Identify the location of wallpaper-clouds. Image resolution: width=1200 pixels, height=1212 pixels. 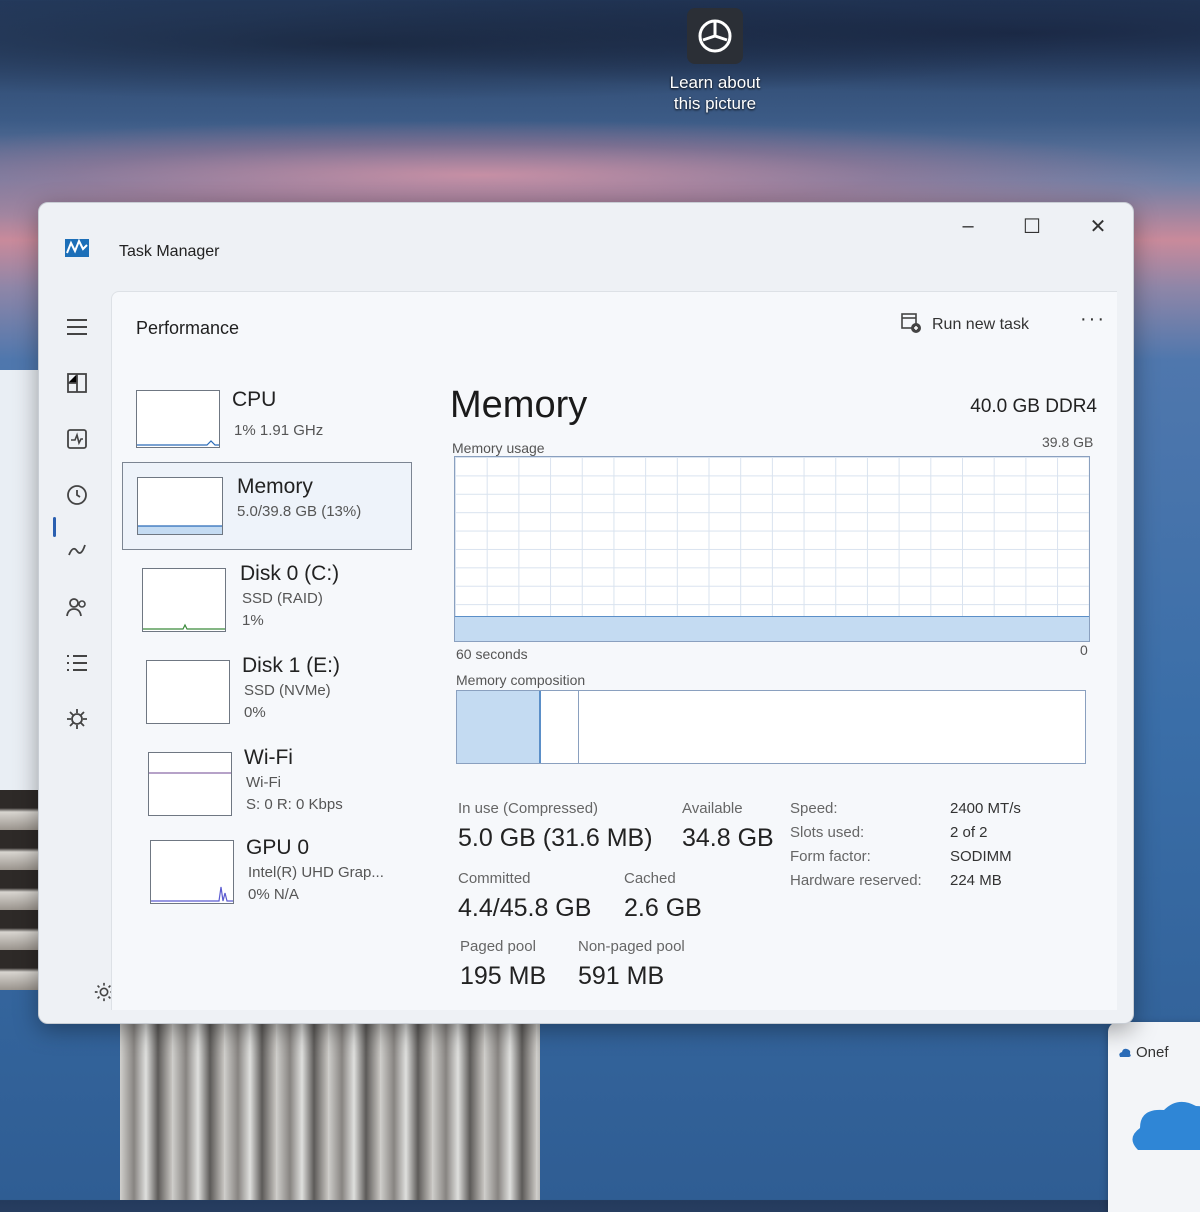
(600, 55).